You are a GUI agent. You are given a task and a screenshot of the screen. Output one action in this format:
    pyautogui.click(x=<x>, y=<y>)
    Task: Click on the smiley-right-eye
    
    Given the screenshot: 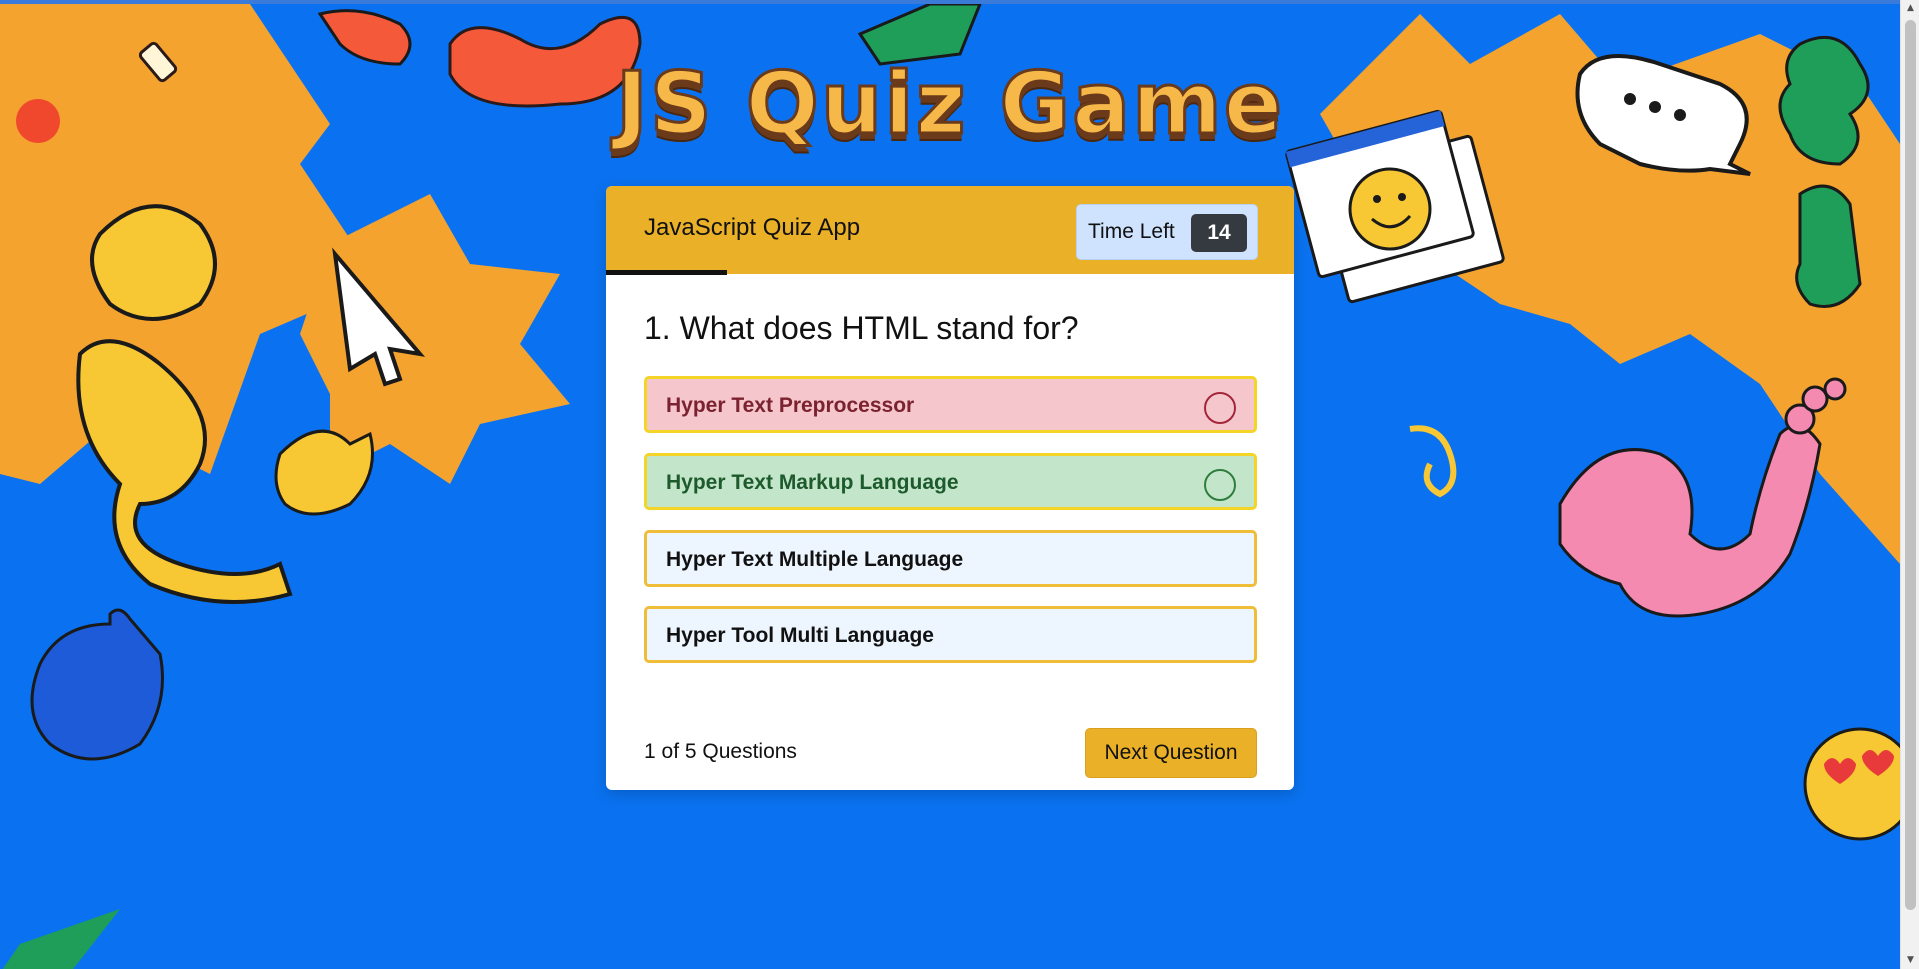 What is the action you would take?
    pyautogui.click(x=1402, y=197)
    